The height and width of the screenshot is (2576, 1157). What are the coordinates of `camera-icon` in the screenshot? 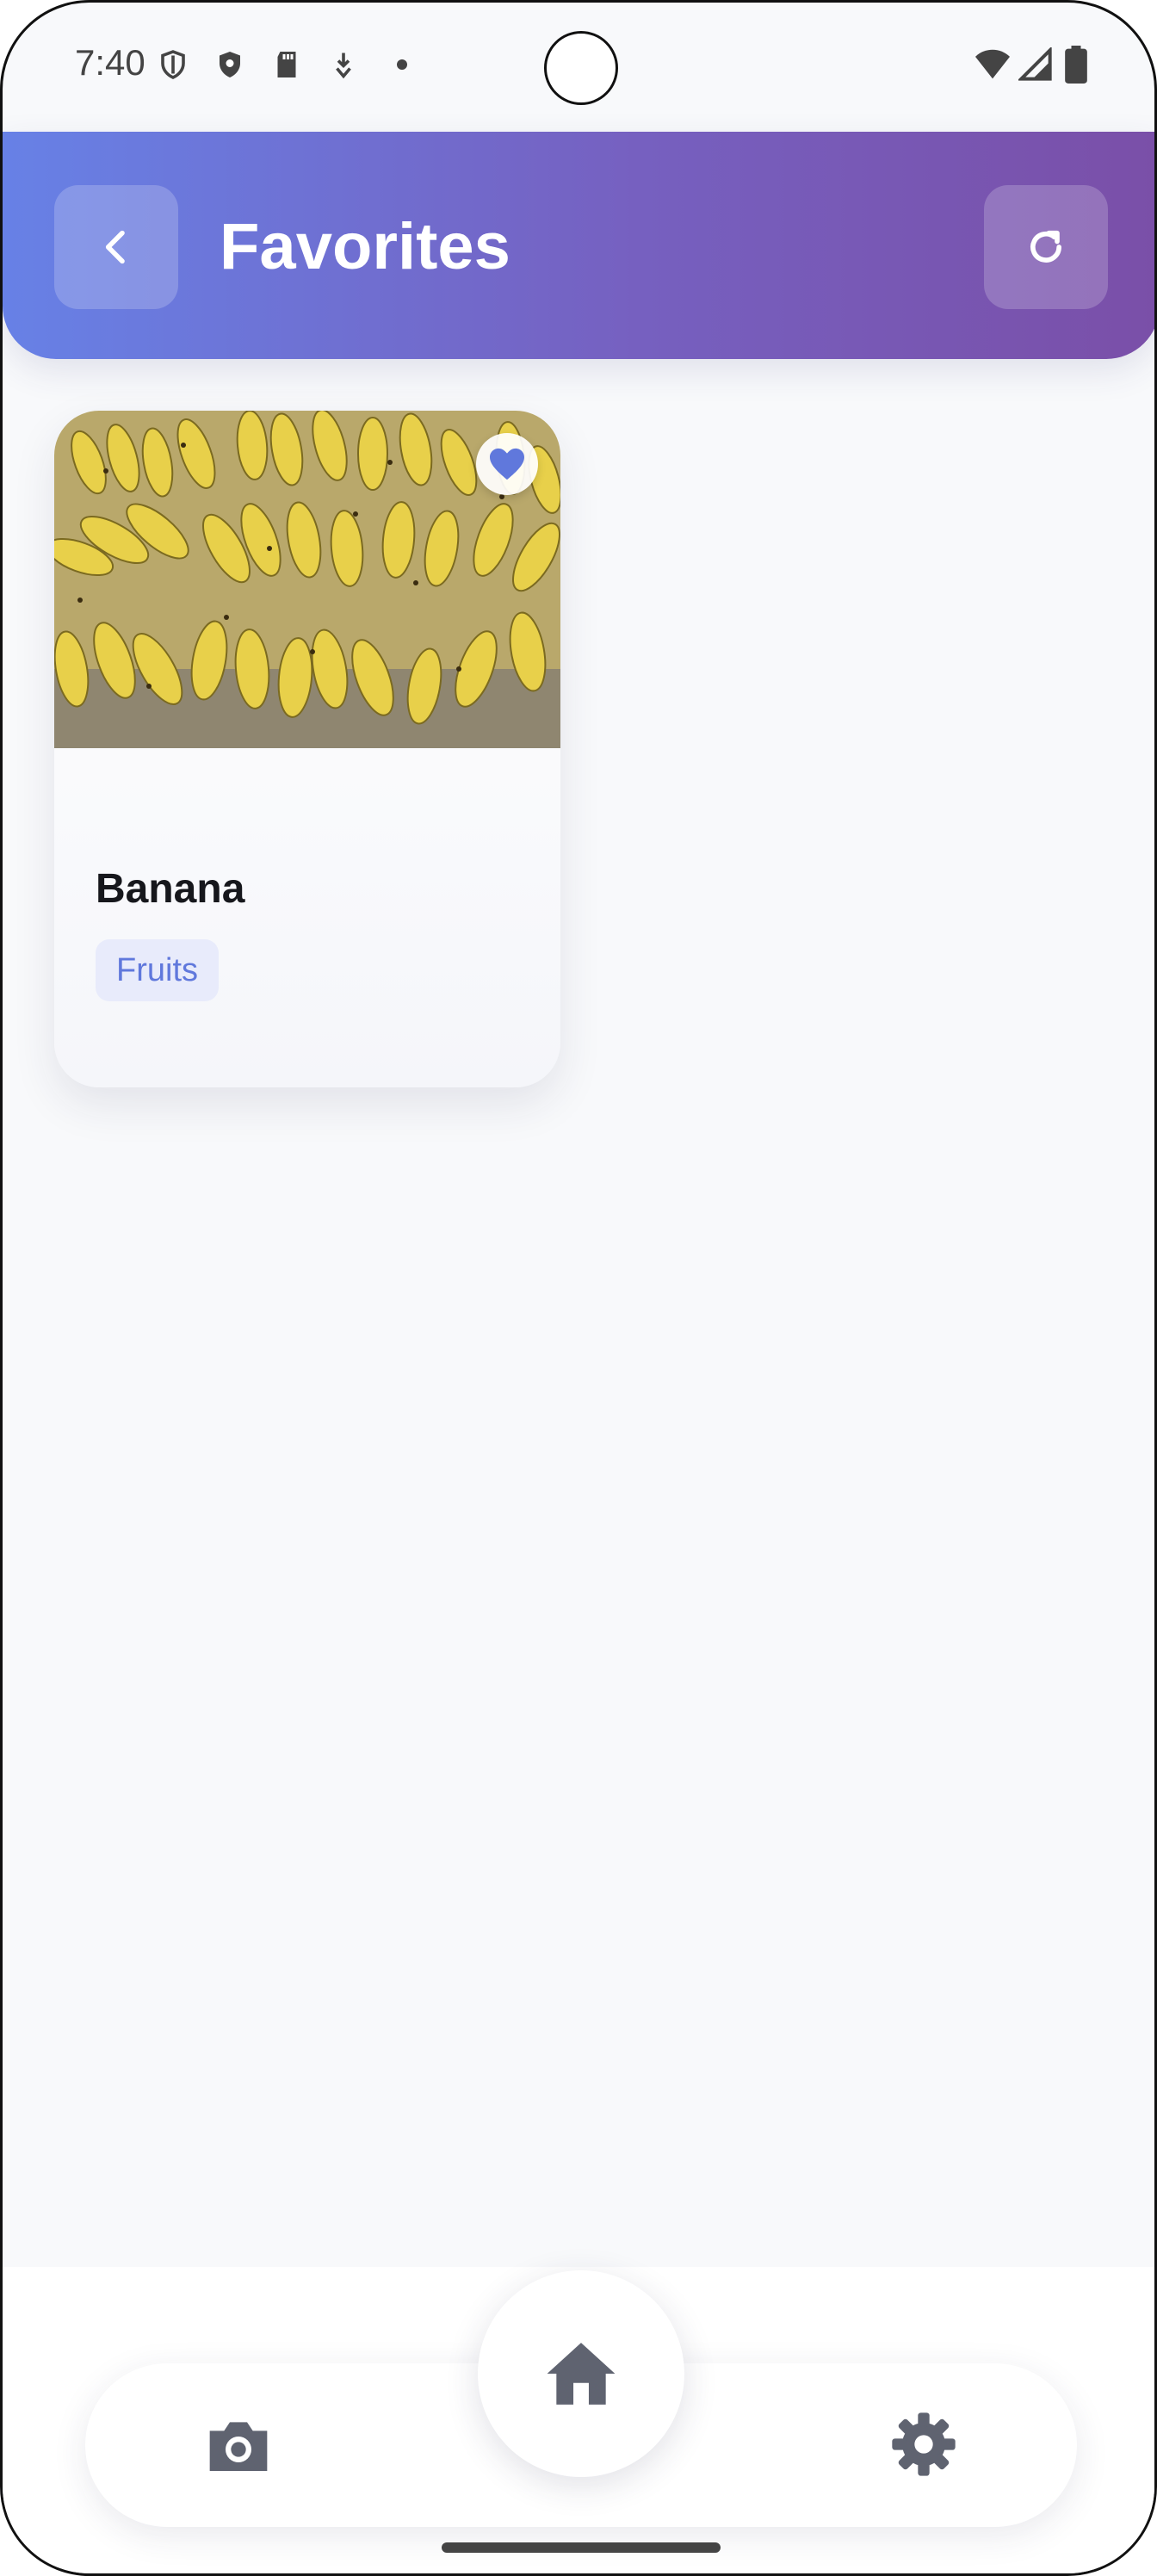 It's located at (239, 2447).